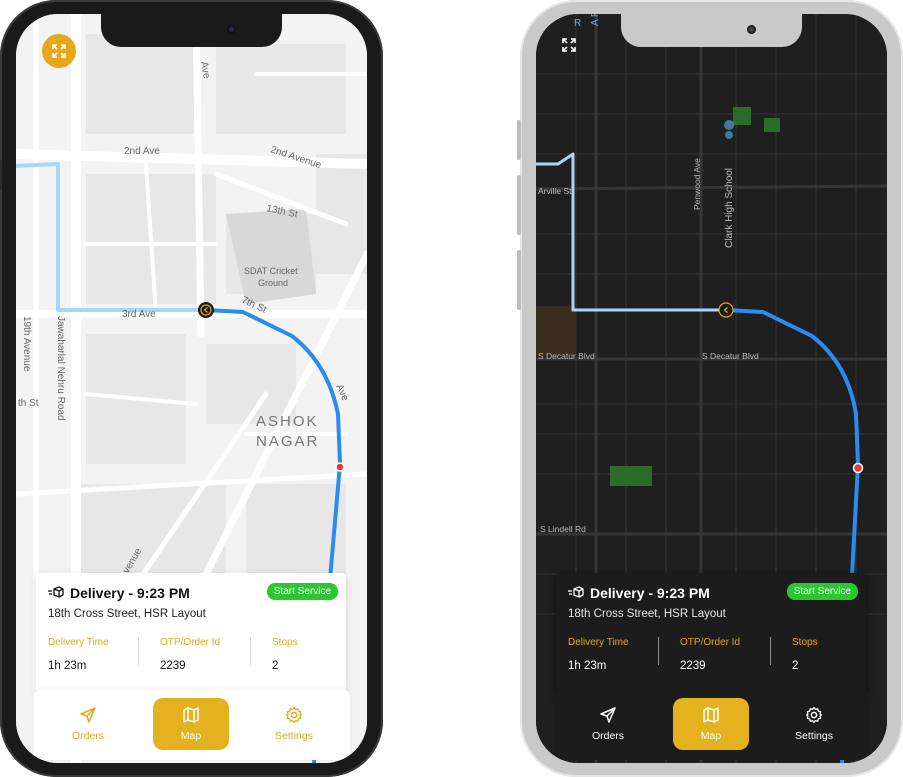 The width and height of the screenshot is (903, 777). I want to click on map-label: Penwood Ave, so click(697, 184).